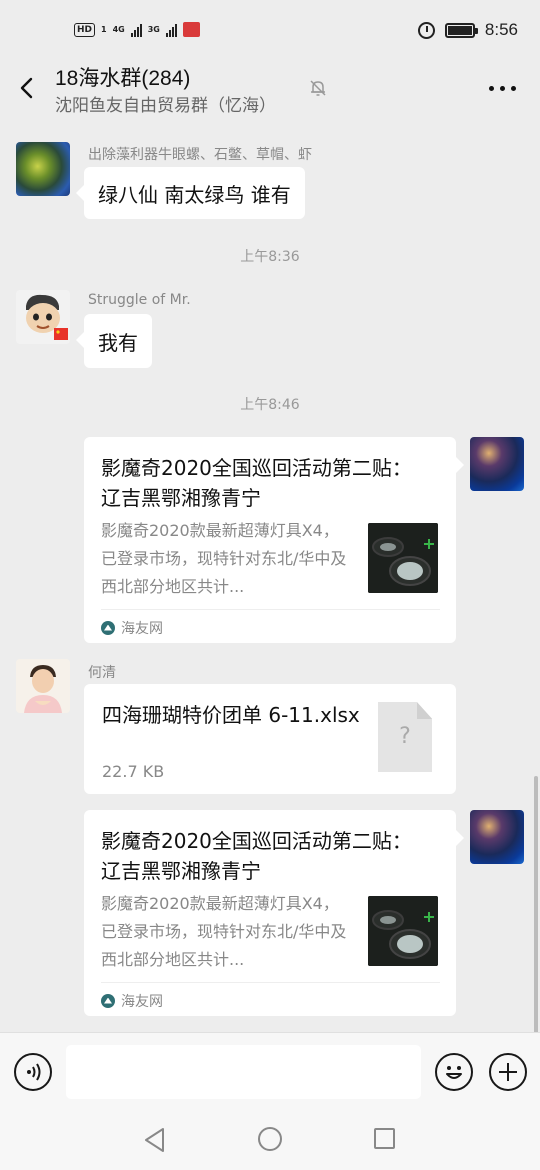 This screenshot has width=540, height=1170. I want to click on file-size: 22.7 KB, so click(133, 771).